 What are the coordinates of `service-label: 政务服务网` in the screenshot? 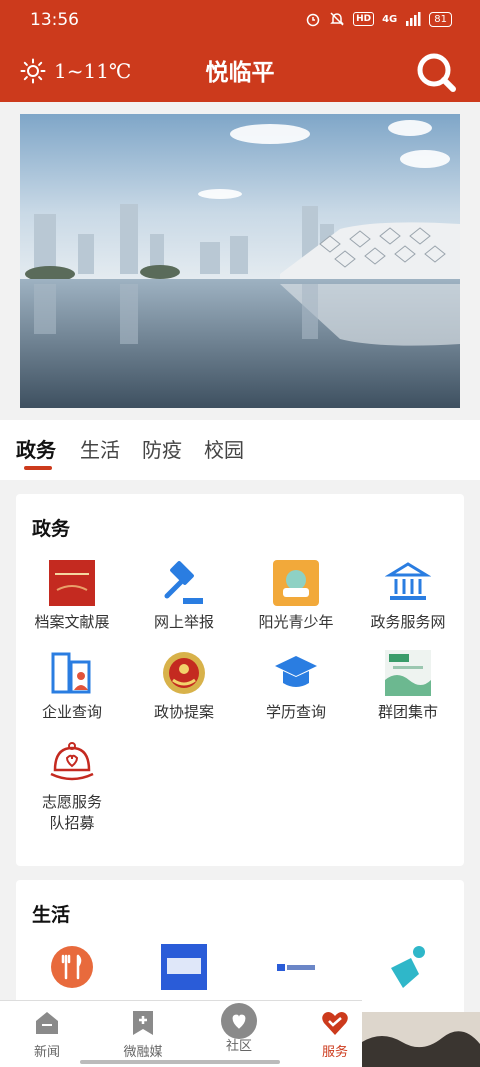 It's located at (408, 622).